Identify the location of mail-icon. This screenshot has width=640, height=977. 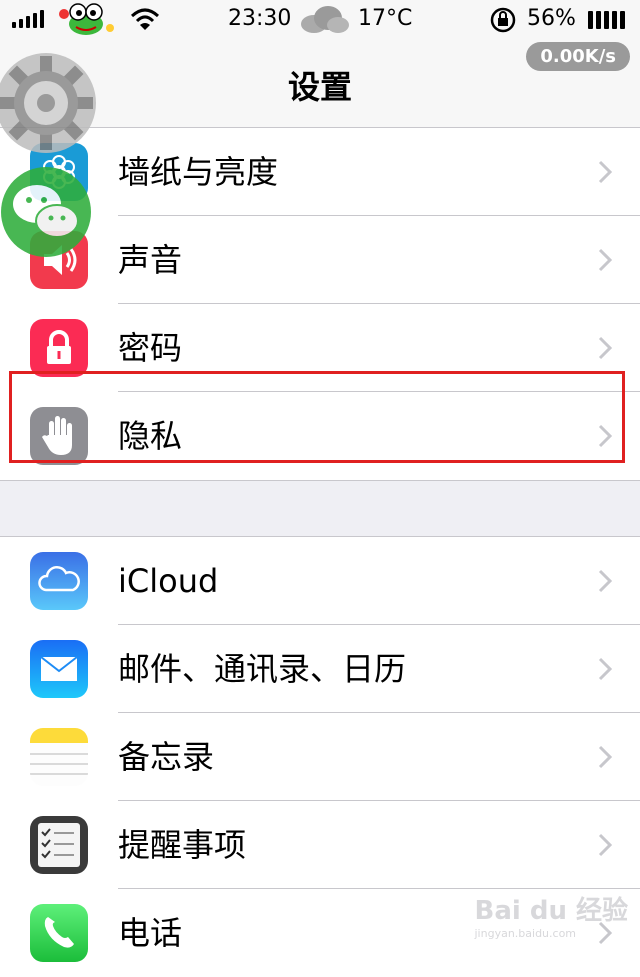
(59, 669).